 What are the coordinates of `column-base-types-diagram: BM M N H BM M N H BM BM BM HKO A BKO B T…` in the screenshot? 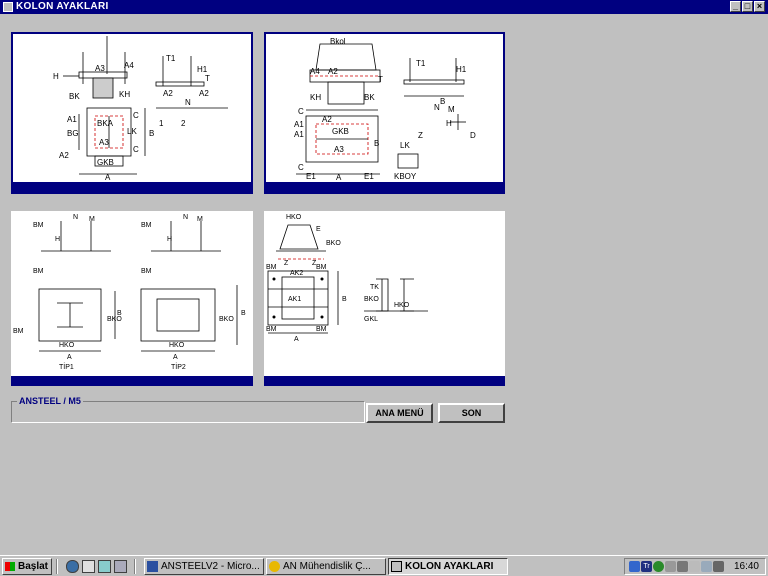 It's located at (132, 298).